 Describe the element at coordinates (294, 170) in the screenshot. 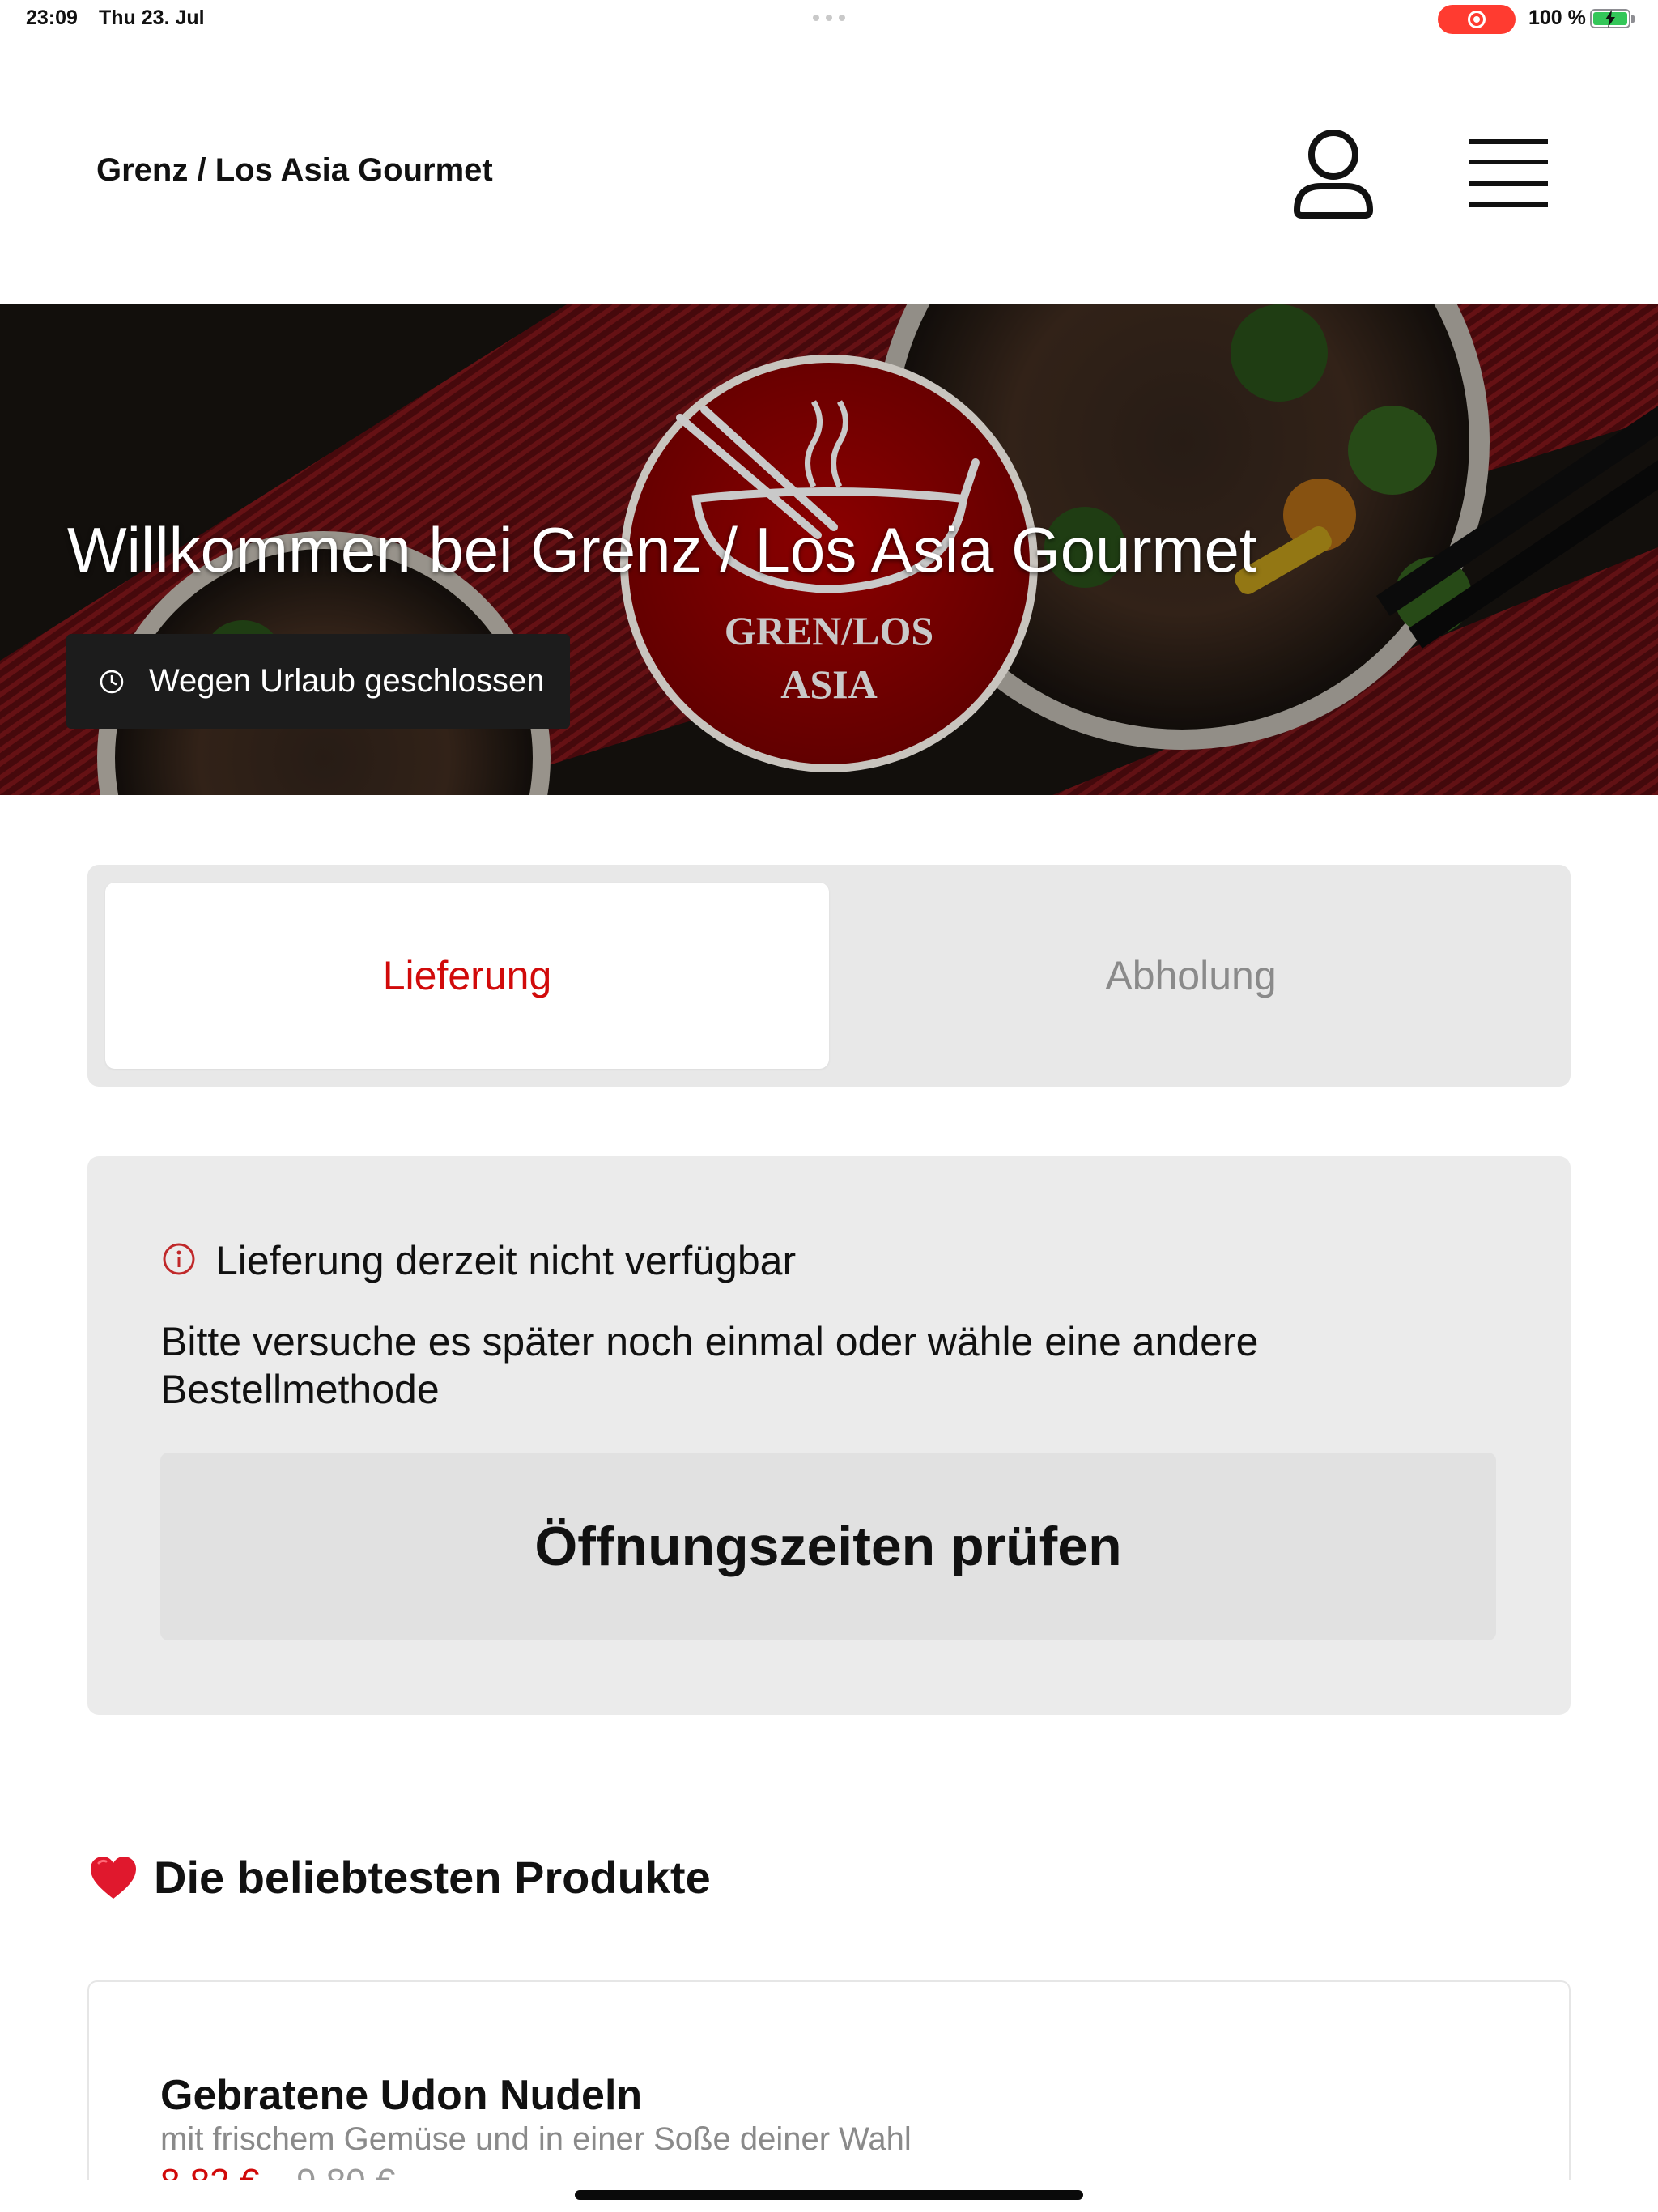

I see `restaurant-name: Grenz / Los Asia Gourmet` at that location.